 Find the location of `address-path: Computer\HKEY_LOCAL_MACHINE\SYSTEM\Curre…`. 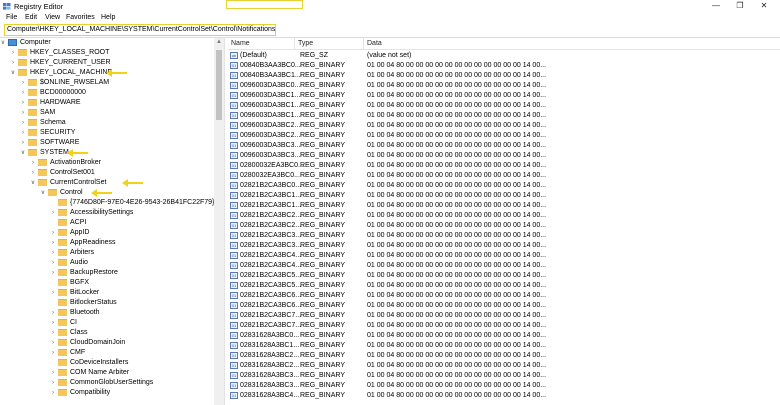

address-path: Computer\HKEY_LOCAL_MACHINE\SYSTEM\Curre… is located at coordinates (141, 29).